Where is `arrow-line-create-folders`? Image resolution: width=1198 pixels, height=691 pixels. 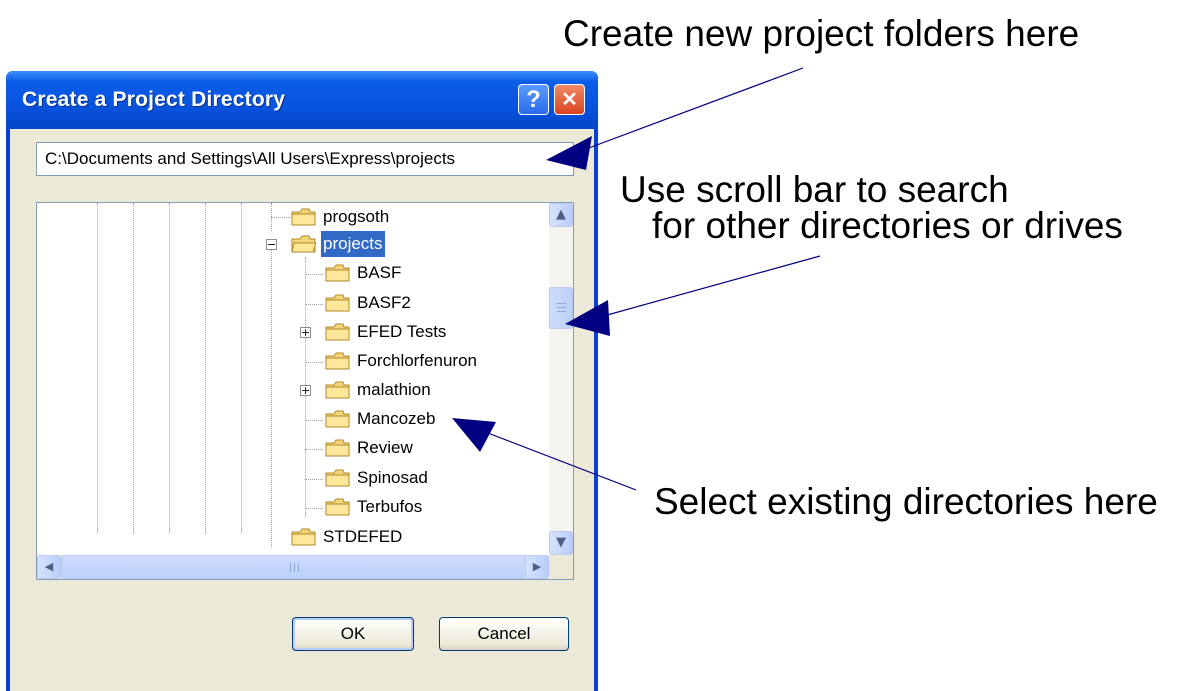
arrow-line-create-folders is located at coordinates (690, 110).